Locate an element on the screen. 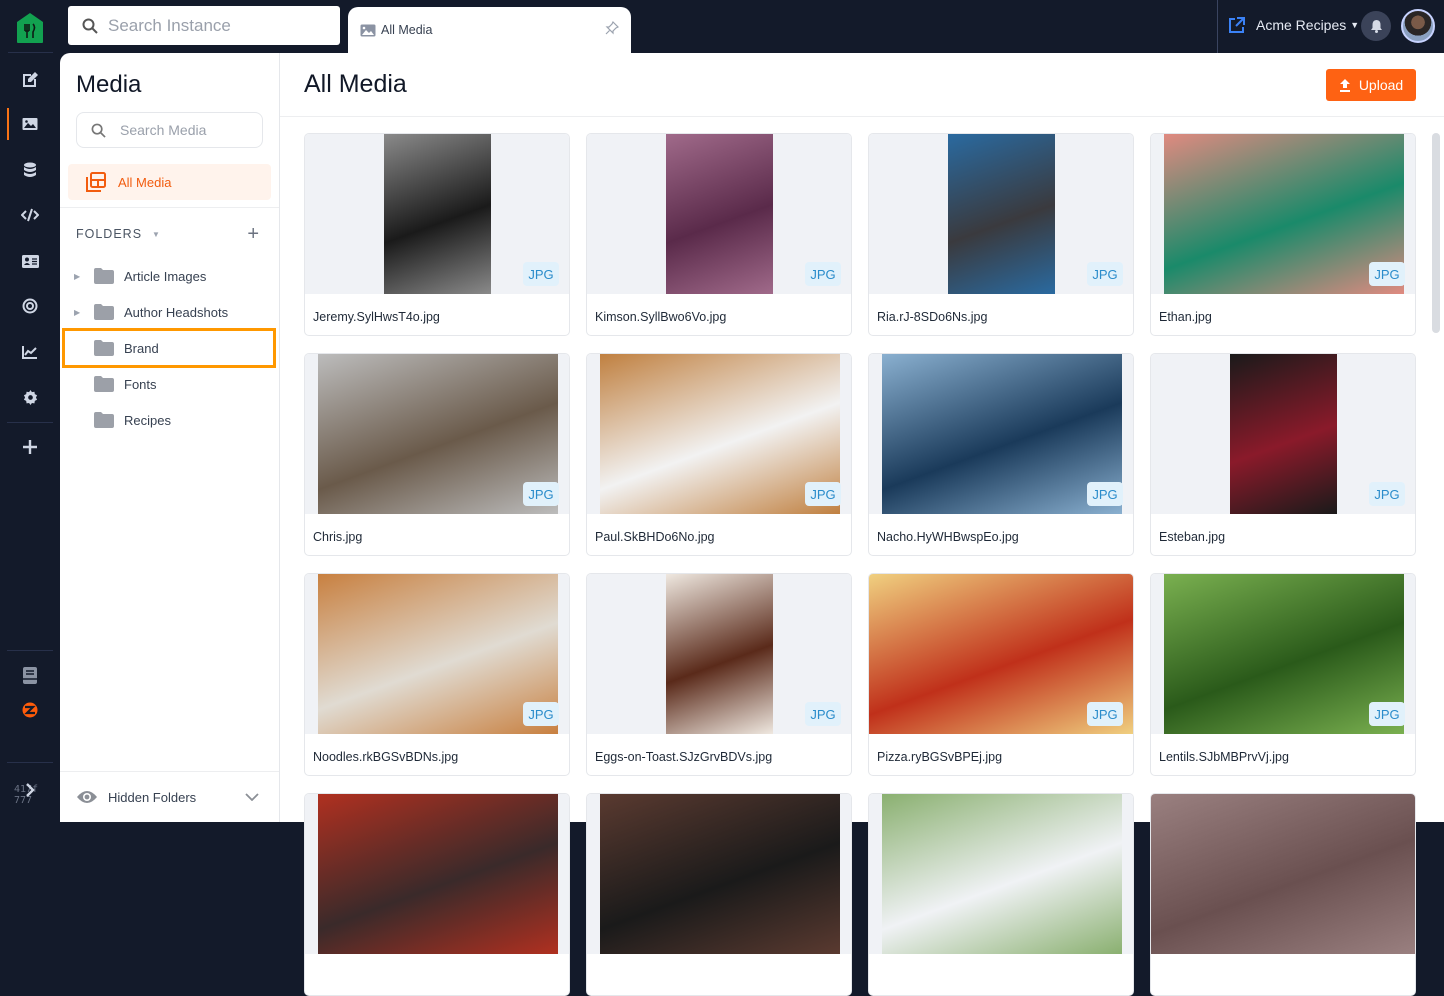 The height and width of the screenshot is (996, 1444). rail-brand is located at coordinates (30, 710).